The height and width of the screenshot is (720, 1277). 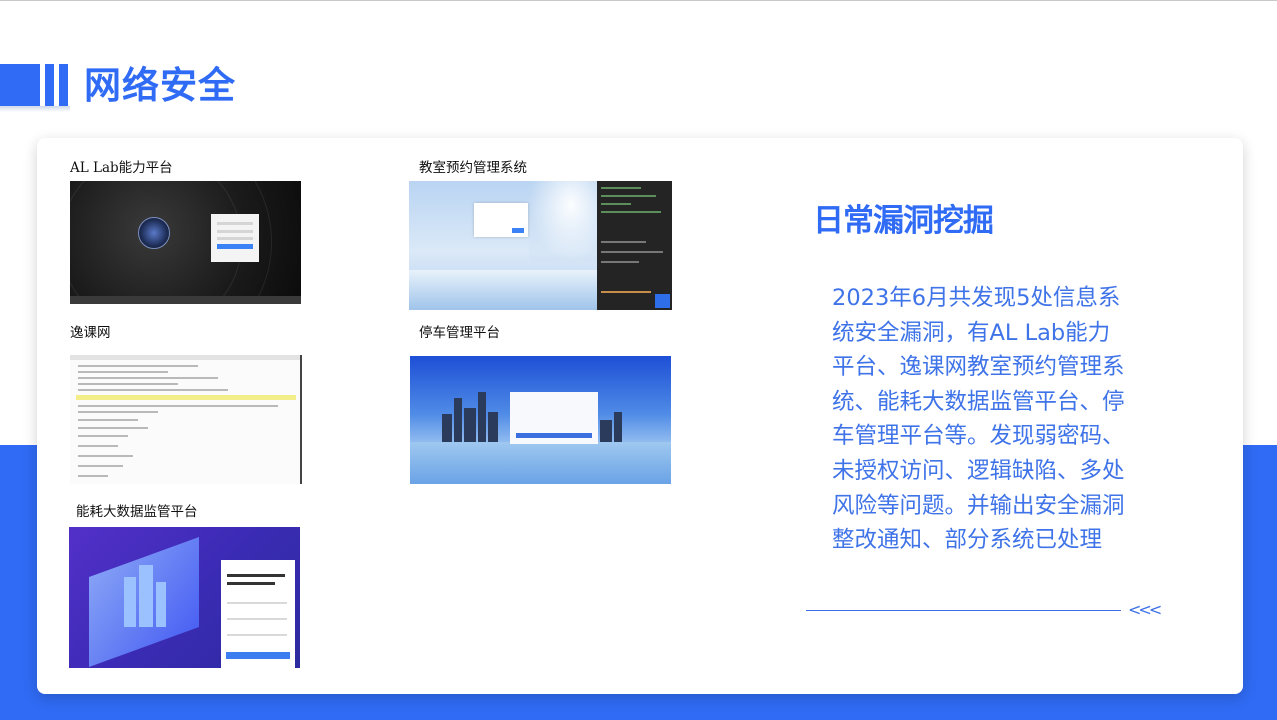 What do you see at coordinates (185, 300) in the screenshot?
I see `footer-strip` at bounding box center [185, 300].